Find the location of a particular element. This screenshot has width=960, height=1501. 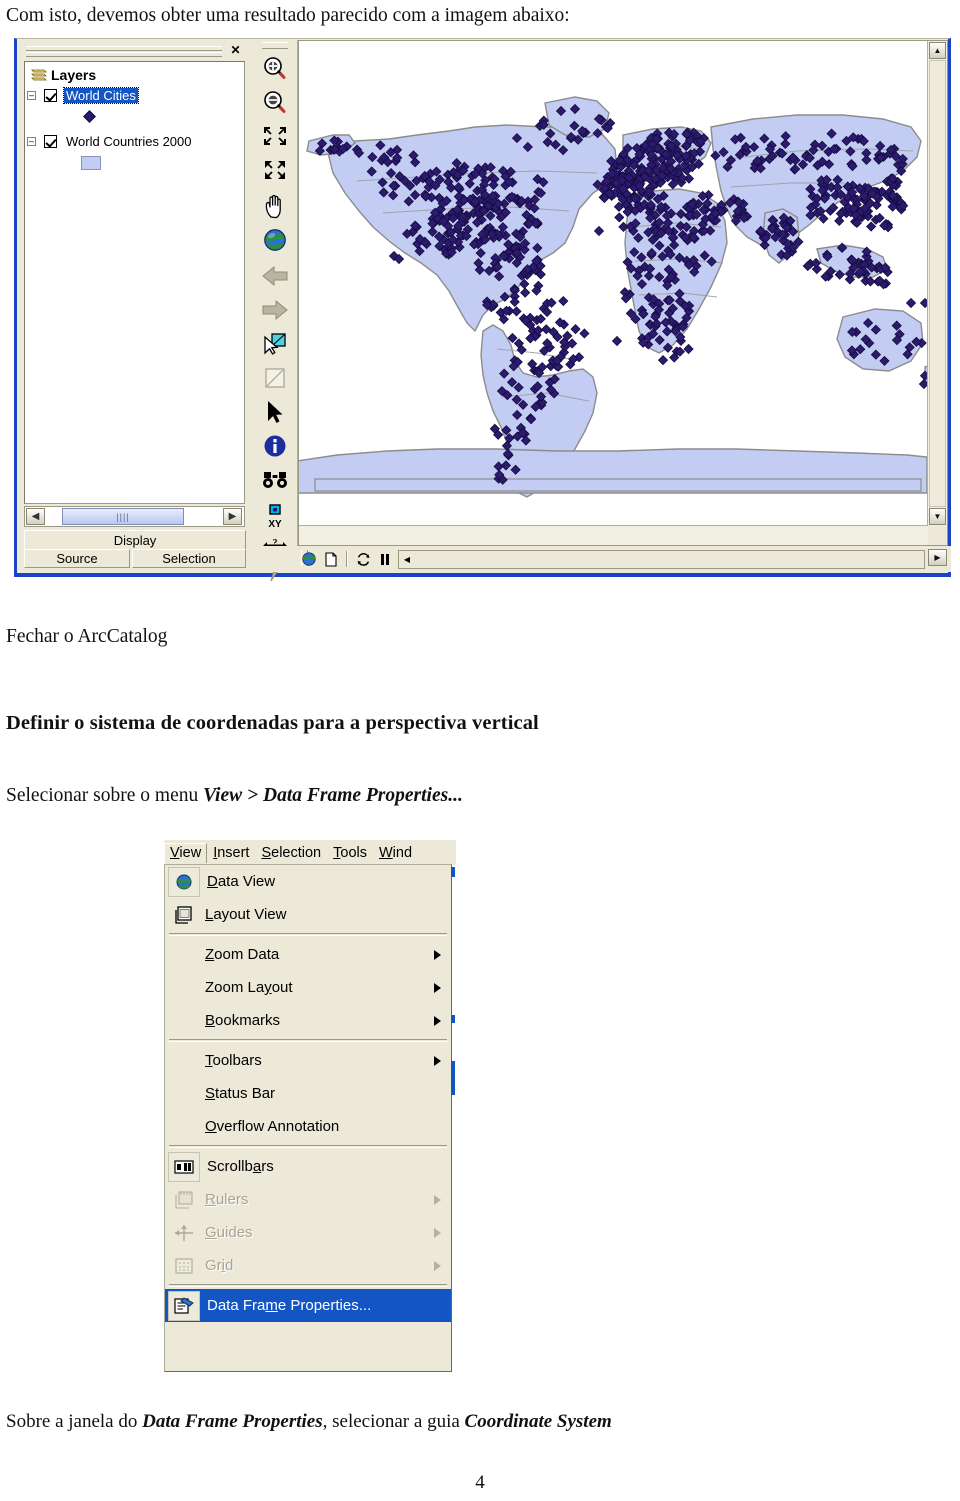

toc-layer-row-world-countries: – World Countries 2000 is located at coordinates (109, 141).